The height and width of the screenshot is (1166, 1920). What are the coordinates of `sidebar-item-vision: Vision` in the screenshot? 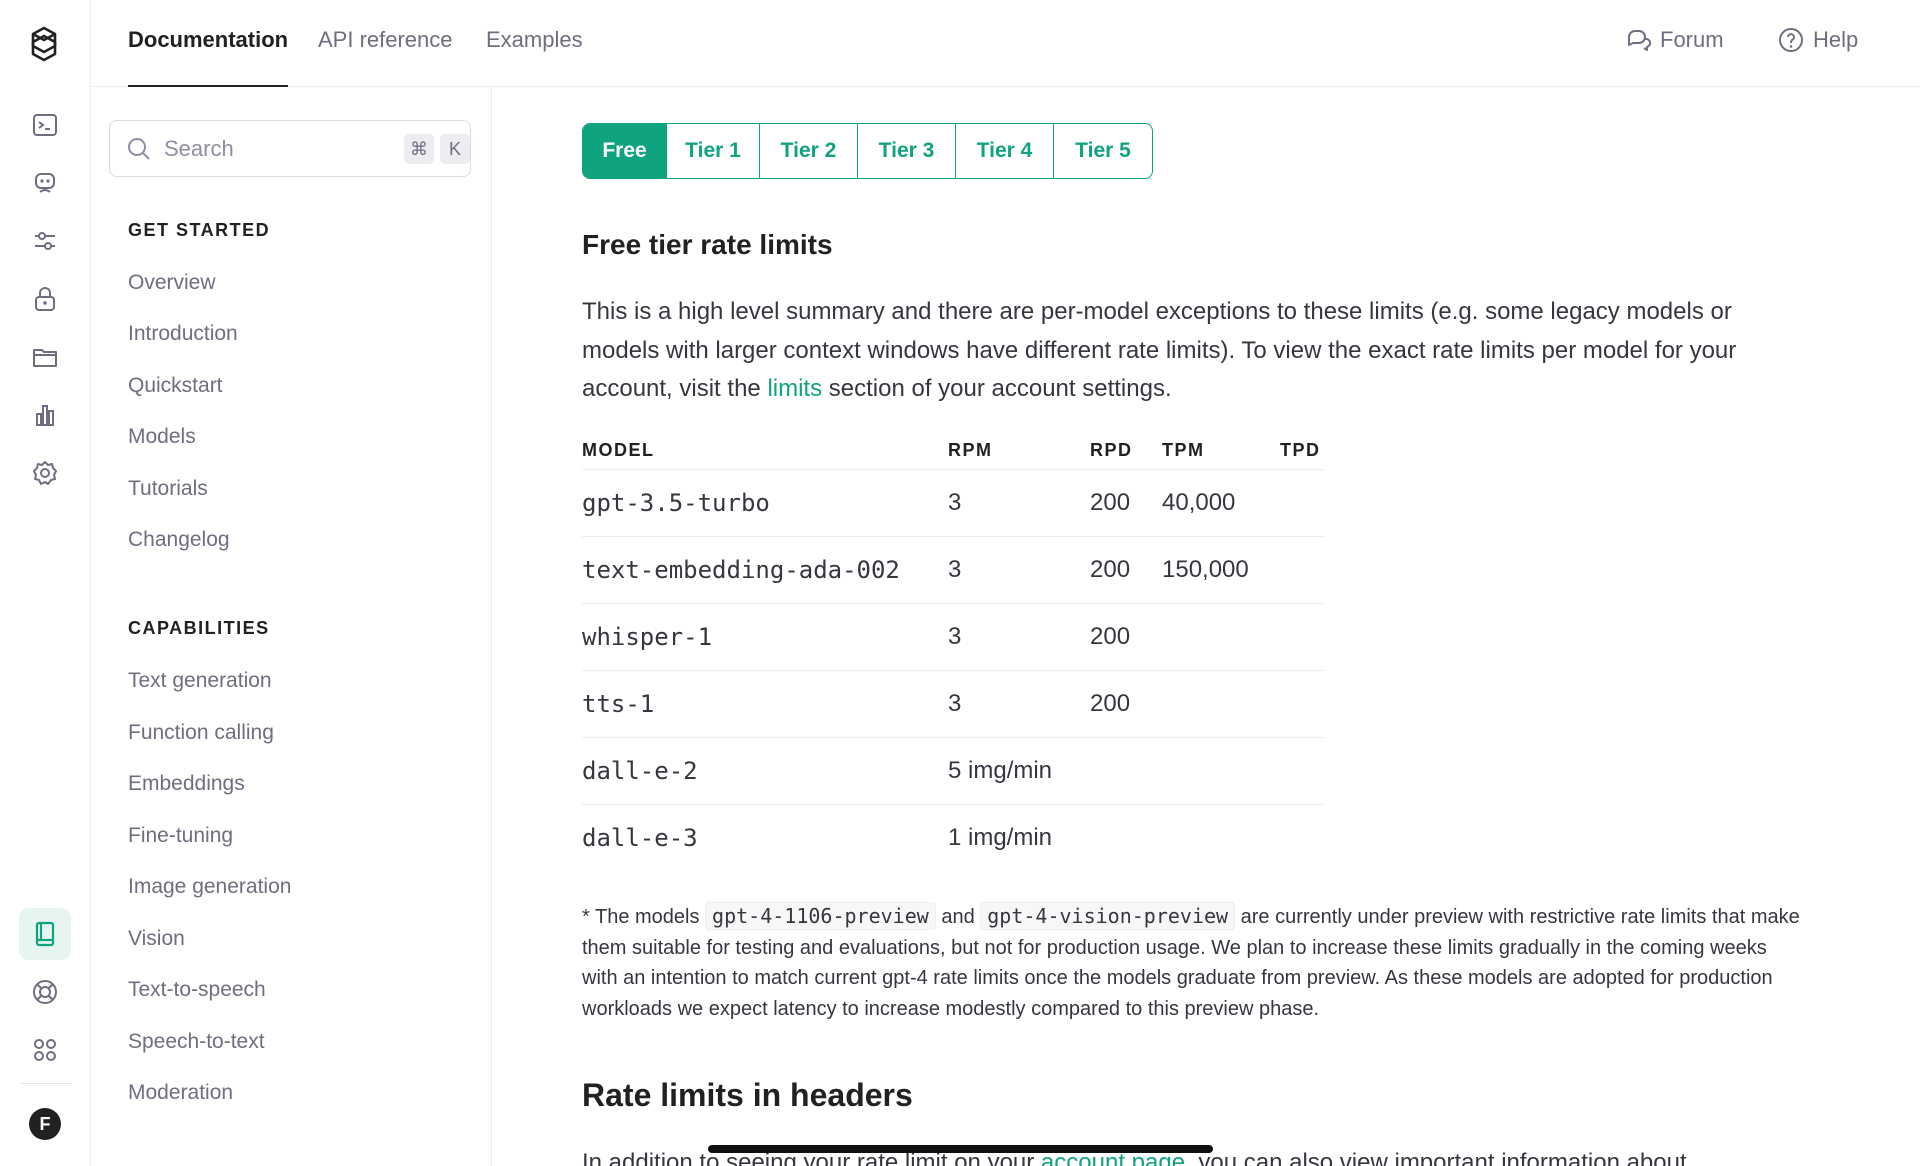 It's located at (156, 939).